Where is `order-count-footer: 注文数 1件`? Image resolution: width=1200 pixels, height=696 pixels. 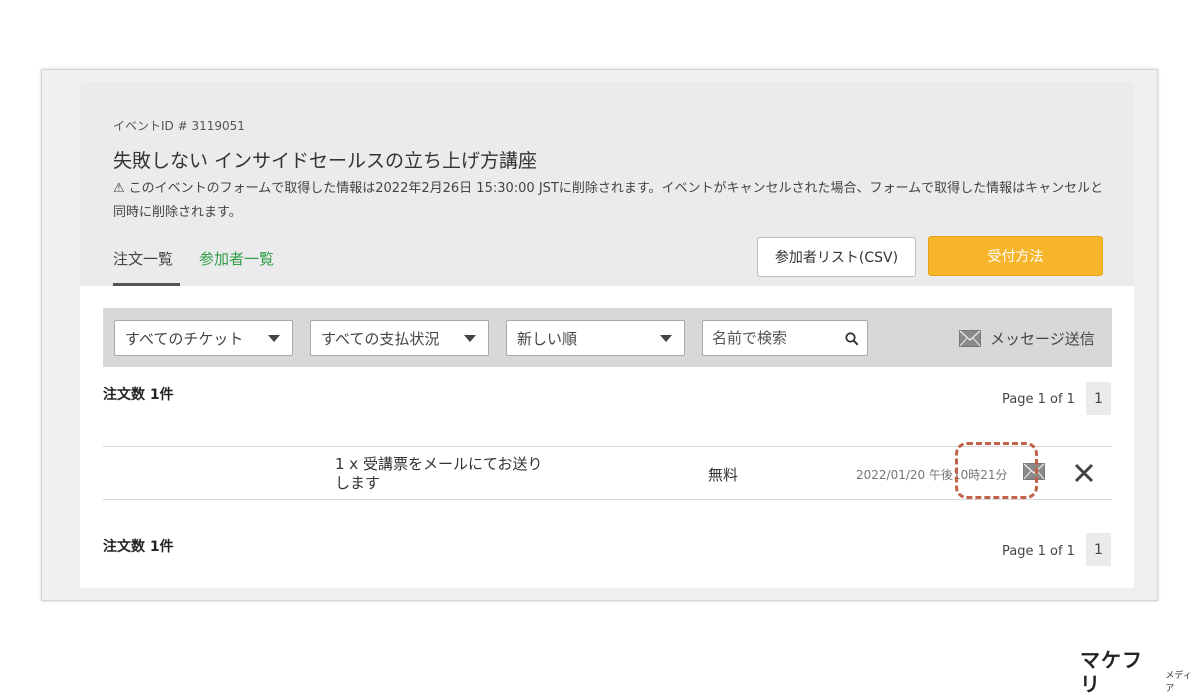 order-count-footer: 注文数 1件 is located at coordinates (138, 547).